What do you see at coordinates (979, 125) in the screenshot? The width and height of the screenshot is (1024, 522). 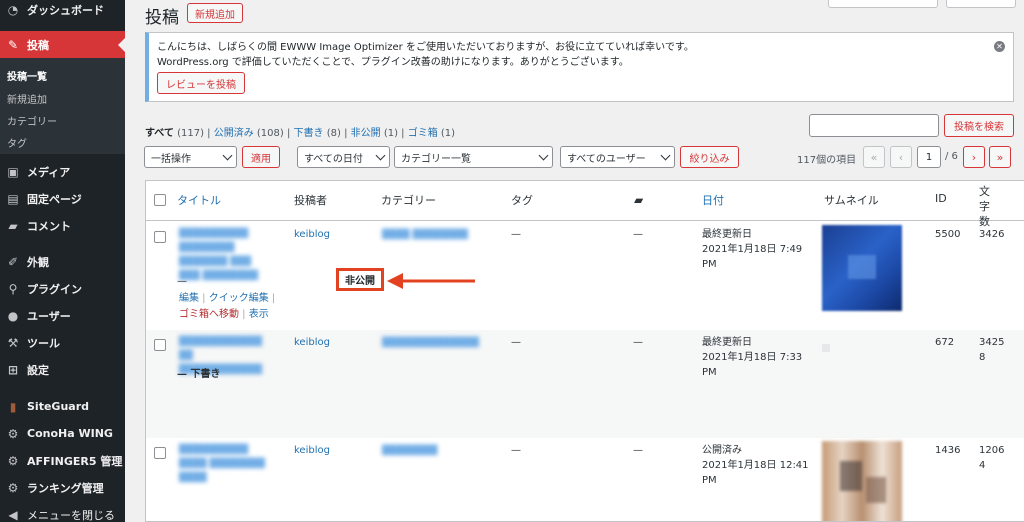 I see `search-posts-button: 投稿を検索` at bounding box center [979, 125].